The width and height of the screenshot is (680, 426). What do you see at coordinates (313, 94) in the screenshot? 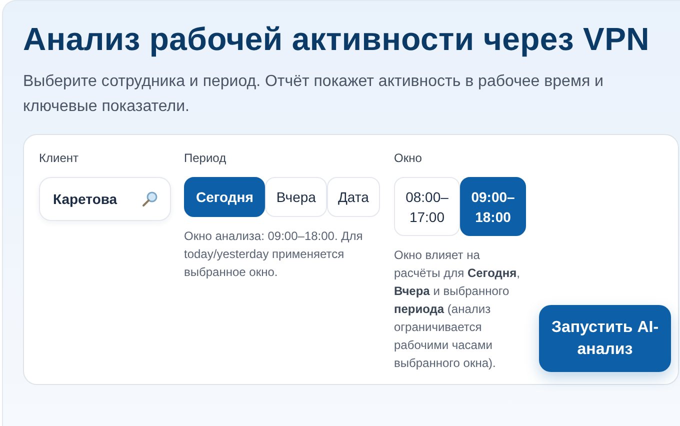
I see `page-subtitle: Выберите сотрудника и период. Отчёт покажет активность в рабочее время и ключевые показатели.` at bounding box center [313, 94].